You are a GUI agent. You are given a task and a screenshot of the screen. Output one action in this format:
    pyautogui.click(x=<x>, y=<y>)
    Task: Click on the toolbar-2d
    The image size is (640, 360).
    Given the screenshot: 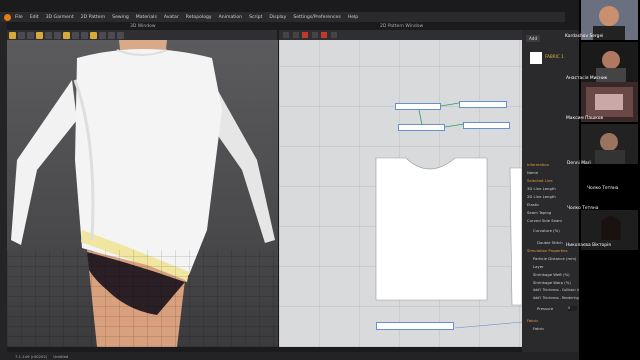 What is the action you would take?
    pyautogui.click(x=400, y=35)
    